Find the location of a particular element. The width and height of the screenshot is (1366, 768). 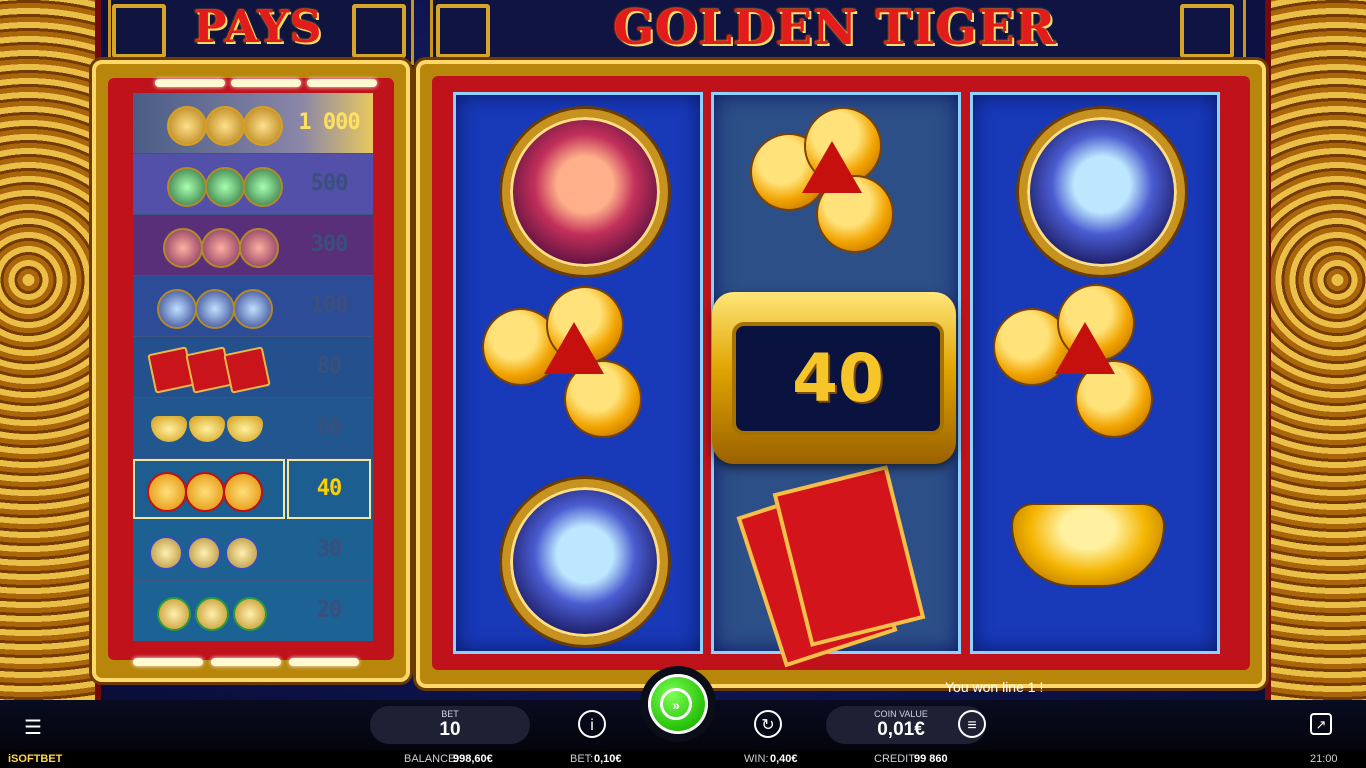

info-icon: i is located at coordinates (592, 724).